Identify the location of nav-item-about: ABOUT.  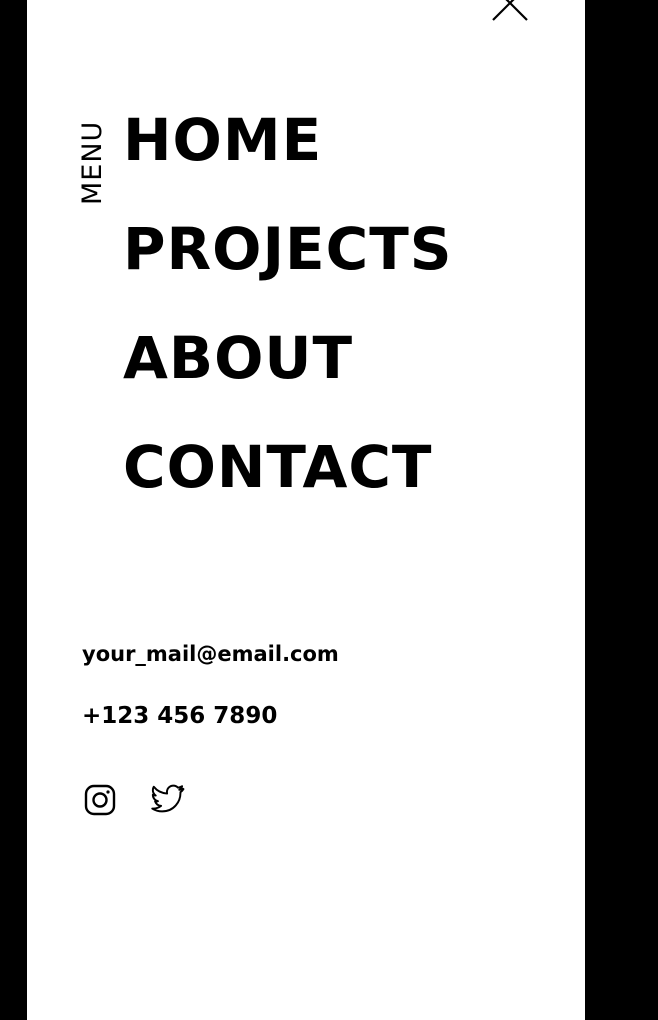
(288, 372).